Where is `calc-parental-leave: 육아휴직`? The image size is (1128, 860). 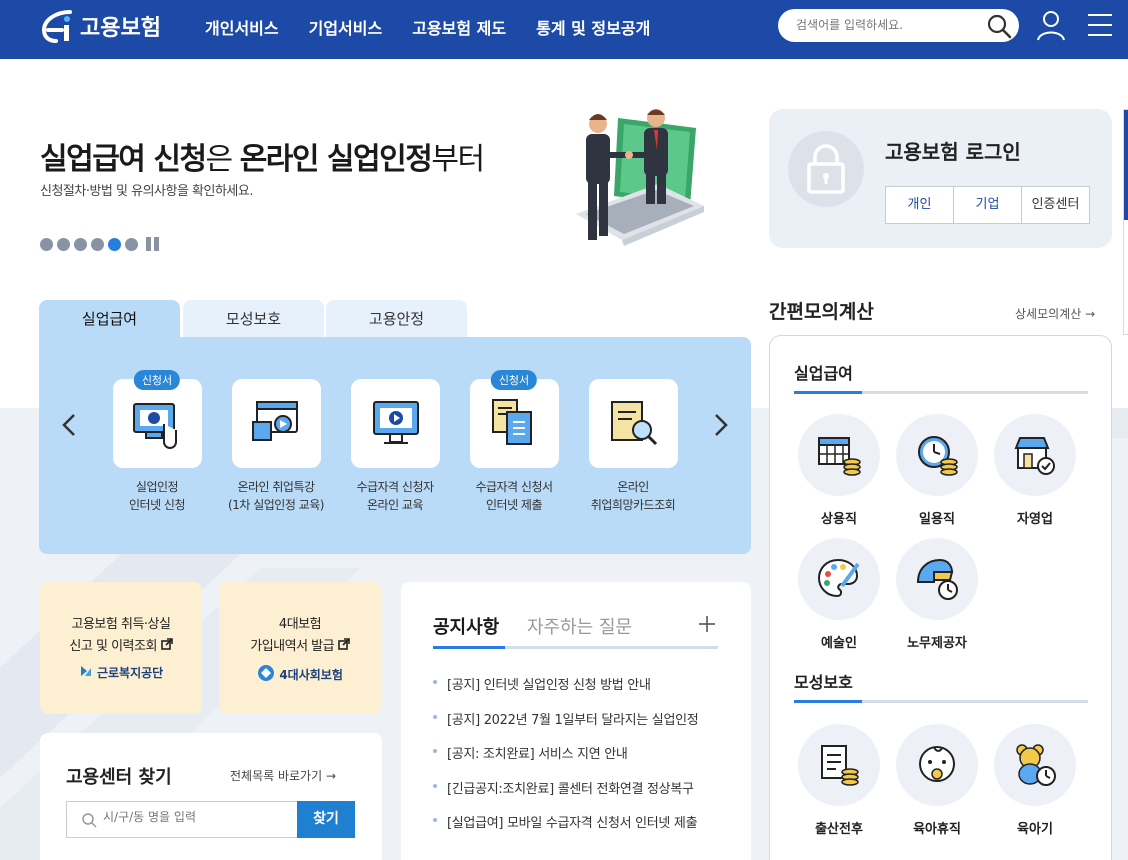
calc-parental-leave: 육아휴직 is located at coordinates (937, 780).